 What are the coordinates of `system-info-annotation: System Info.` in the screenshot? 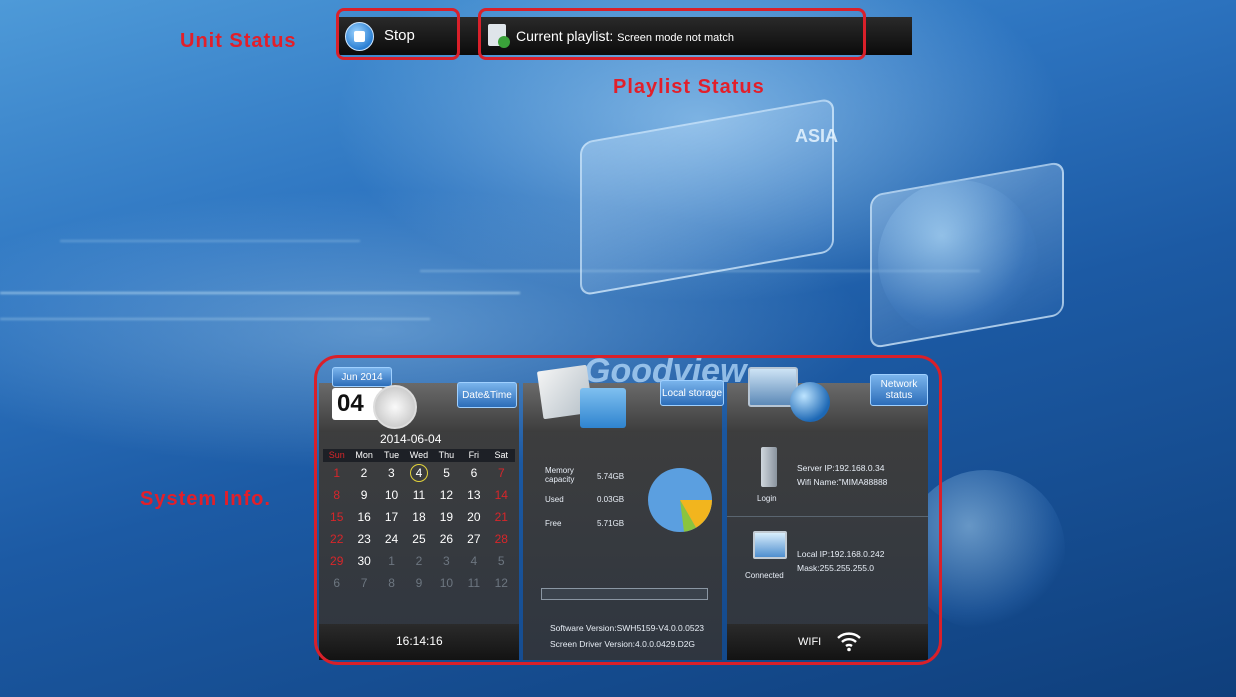 It's located at (205, 499).